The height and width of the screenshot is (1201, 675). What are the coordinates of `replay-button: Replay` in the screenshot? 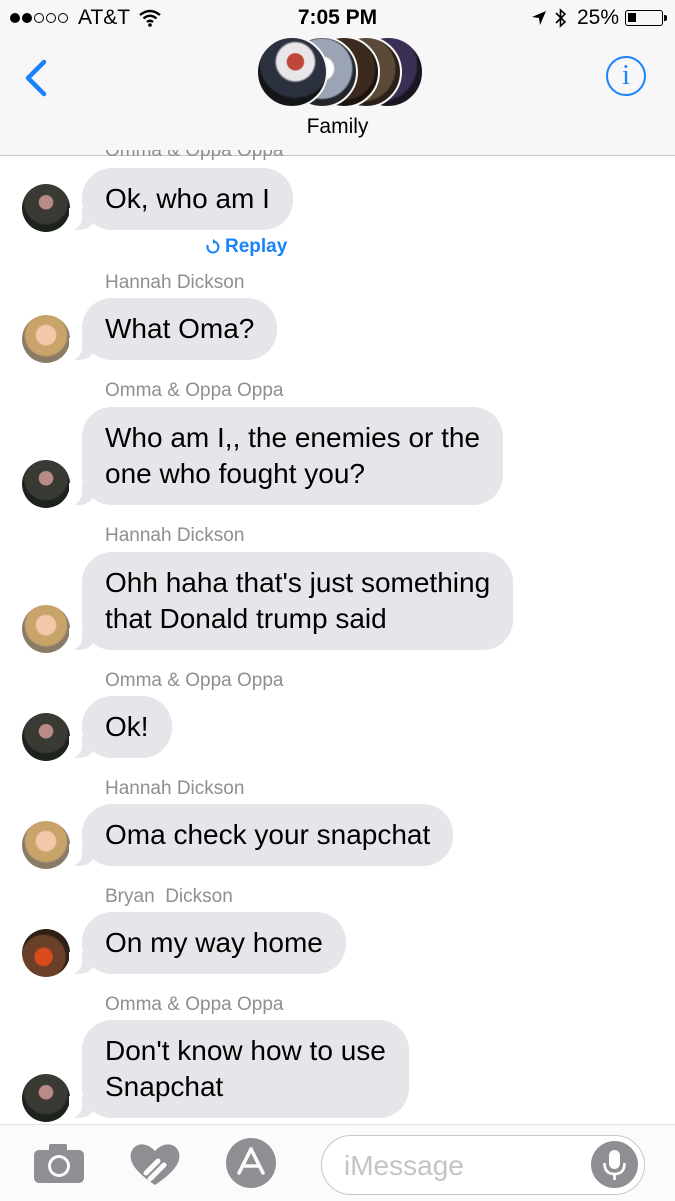 It's located at (246, 247).